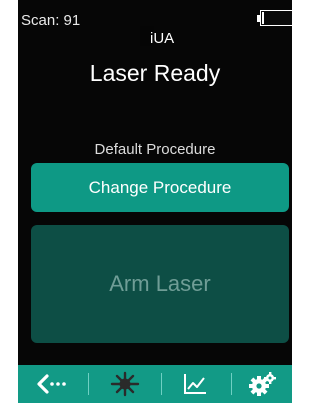 This screenshot has width=320, height=403. I want to click on back-arrow-icon, so click(51, 384).